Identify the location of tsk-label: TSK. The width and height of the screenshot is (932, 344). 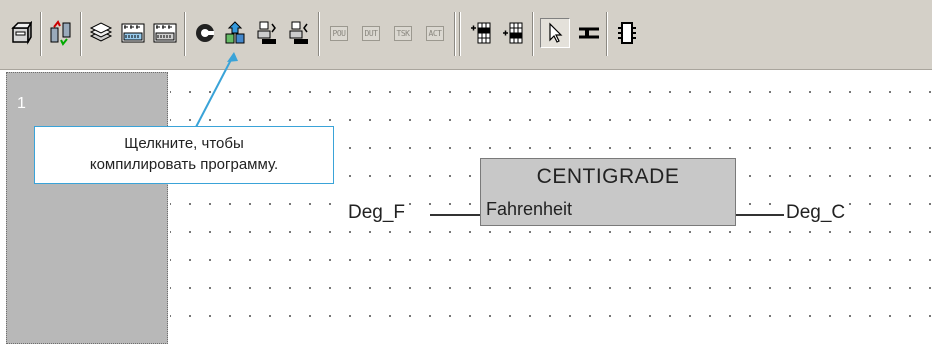
(403, 33).